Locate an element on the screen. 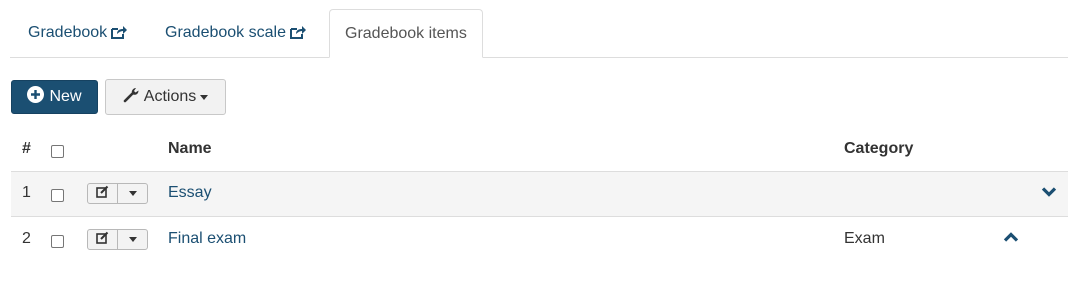  new-button-label: New is located at coordinates (65, 96).